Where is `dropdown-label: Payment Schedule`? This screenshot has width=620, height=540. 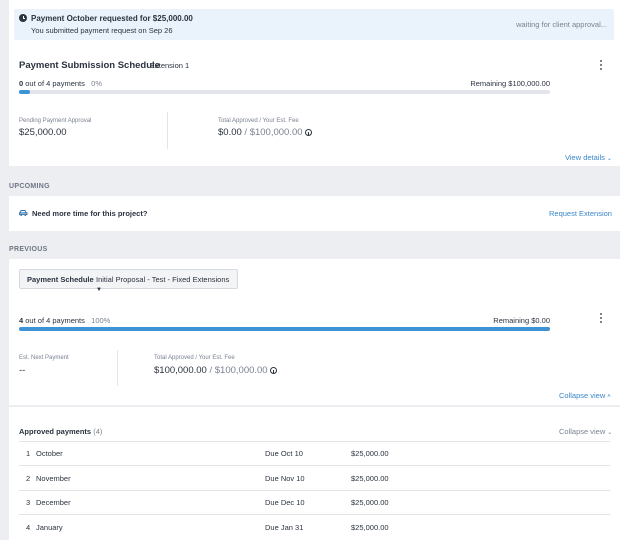 dropdown-label: Payment Schedule is located at coordinates (60, 279).